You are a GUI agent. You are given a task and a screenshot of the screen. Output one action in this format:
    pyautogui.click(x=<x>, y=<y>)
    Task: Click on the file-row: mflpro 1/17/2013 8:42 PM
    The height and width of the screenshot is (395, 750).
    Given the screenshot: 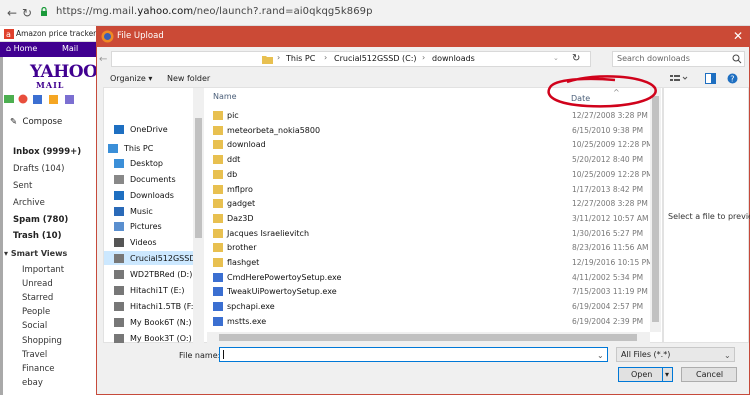 What is the action you would take?
    pyautogui.click(x=427, y=190)
    